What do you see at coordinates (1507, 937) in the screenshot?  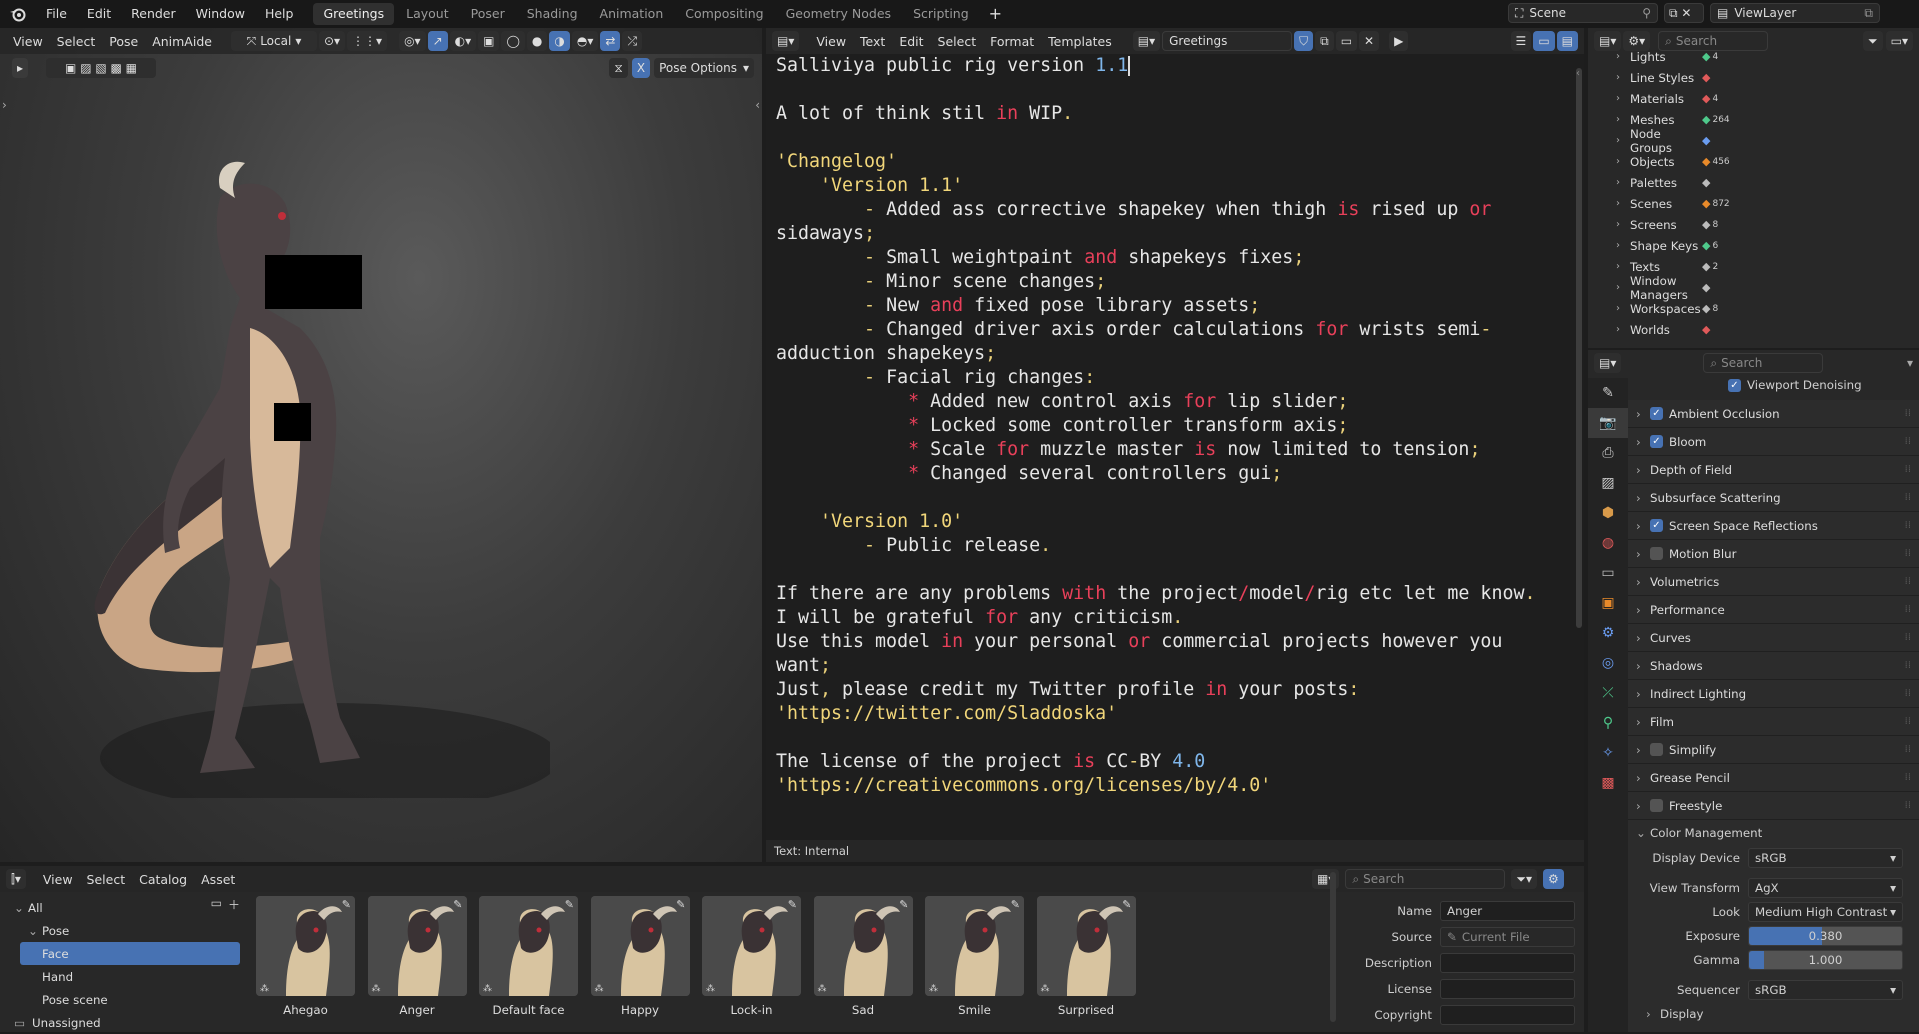 I see `asset-source-field: ✎ Current File` at bounding box center [1507, 937].